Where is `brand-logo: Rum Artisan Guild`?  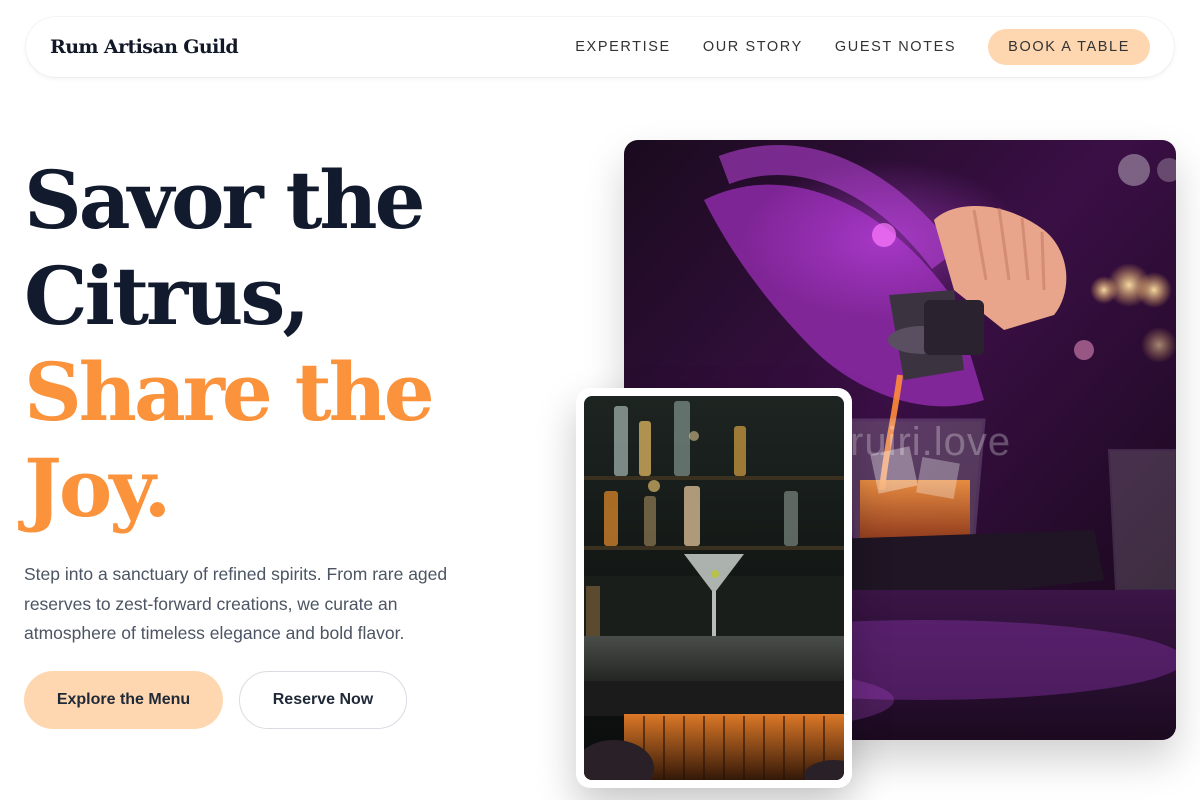 brand-logo: Rum Artisan Guild is located at coordinates (144, 47).